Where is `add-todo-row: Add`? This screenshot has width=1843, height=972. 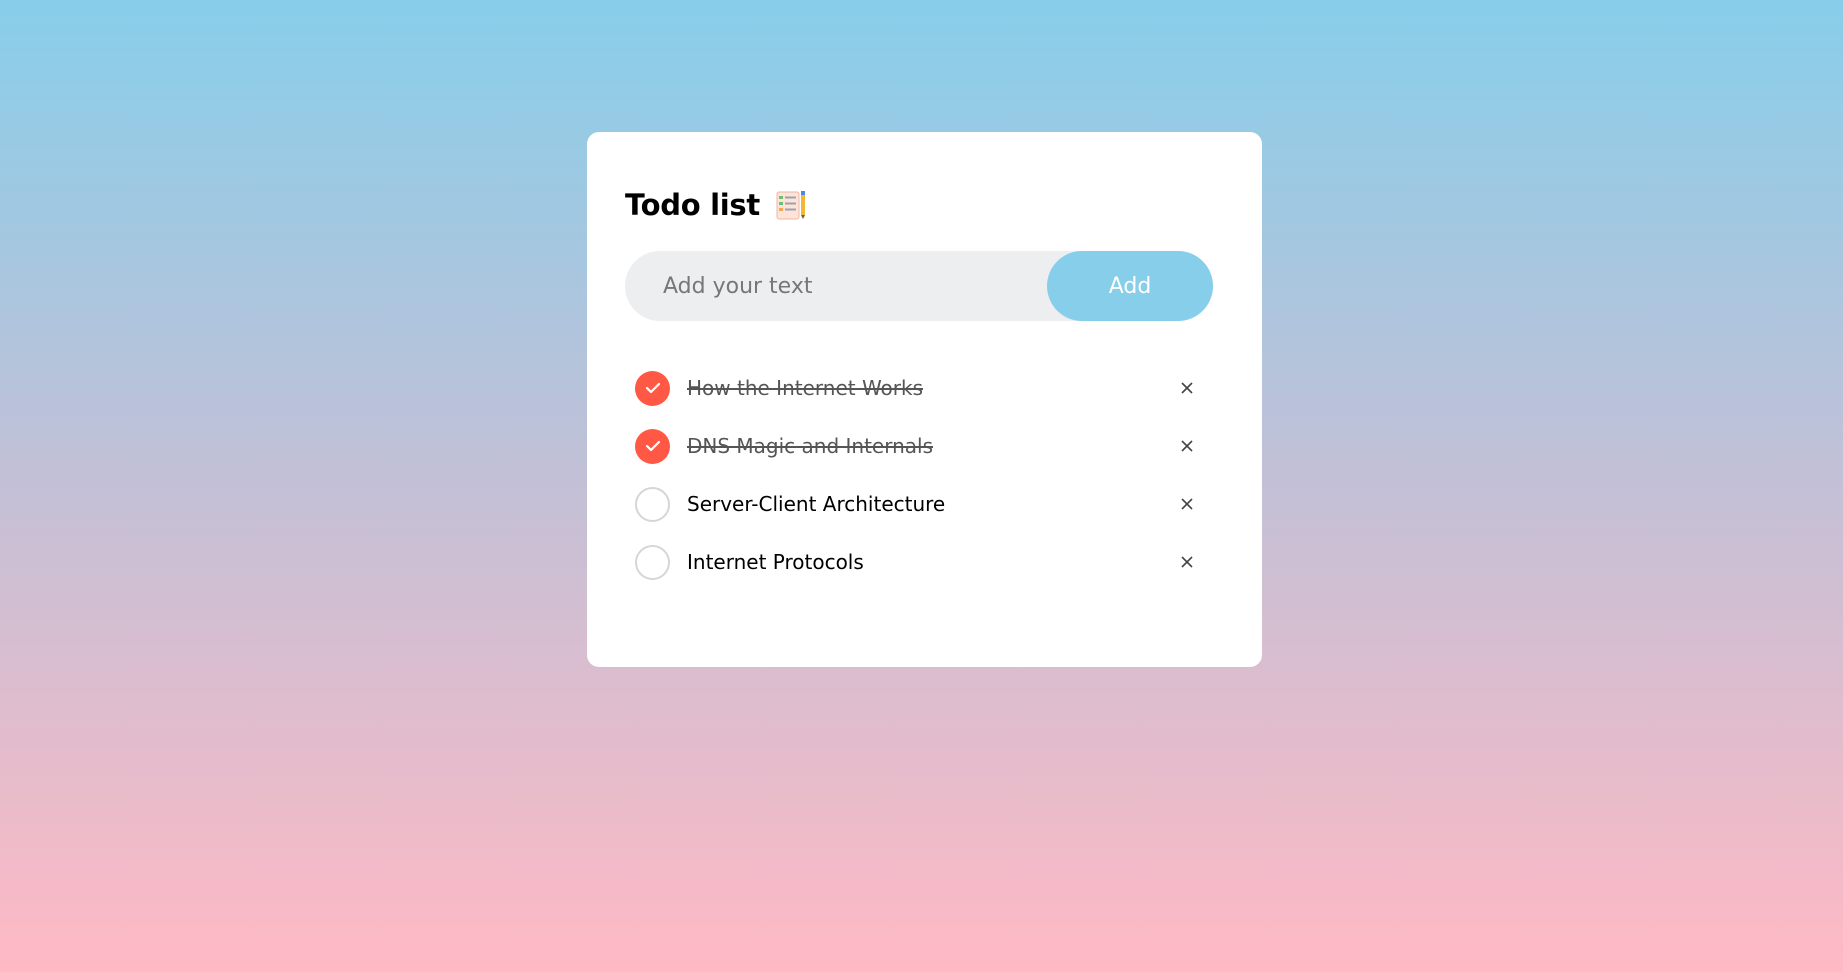
add-todo-row: Add is located at coordinates (919, 286).